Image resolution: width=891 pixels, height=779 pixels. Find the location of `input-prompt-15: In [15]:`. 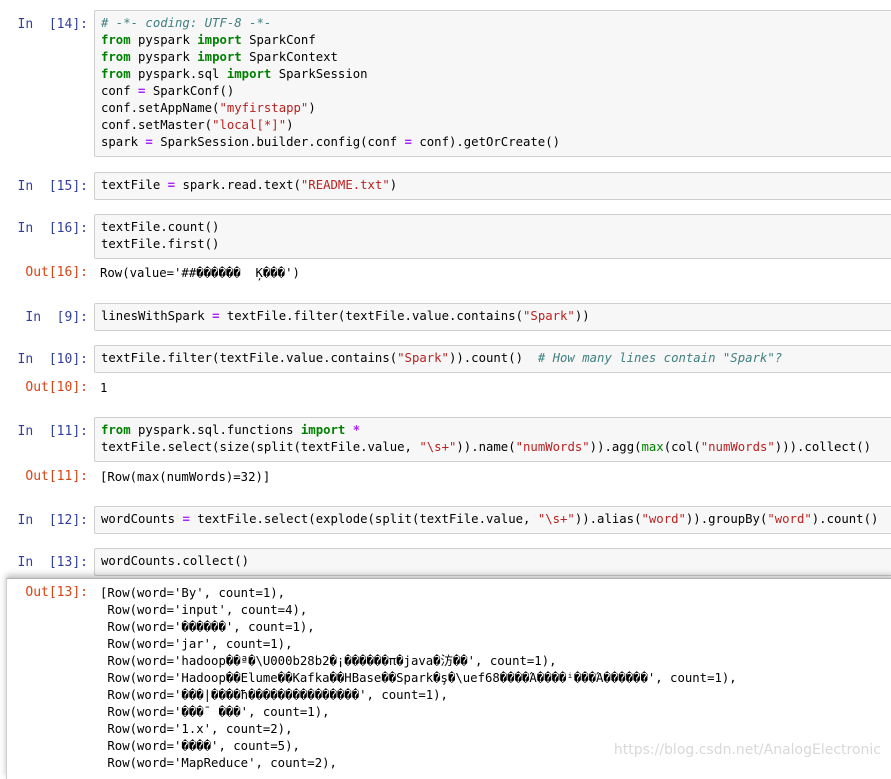

input-prompt-15: In [15]: is located at coordinates (52, 186).